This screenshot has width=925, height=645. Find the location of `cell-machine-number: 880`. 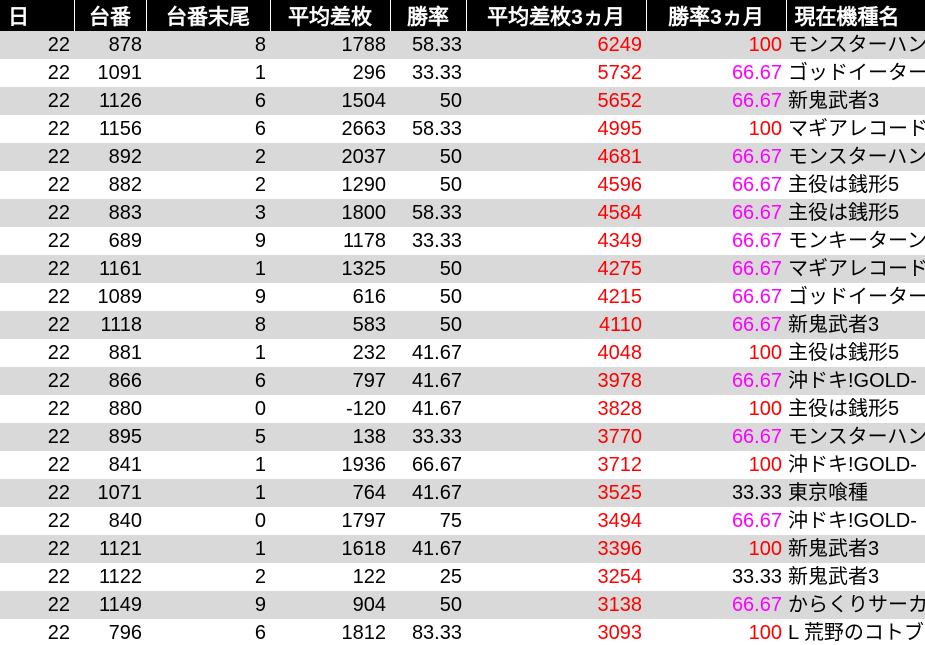

cell-machine-number: 880 is located at coordinates (110, 409).